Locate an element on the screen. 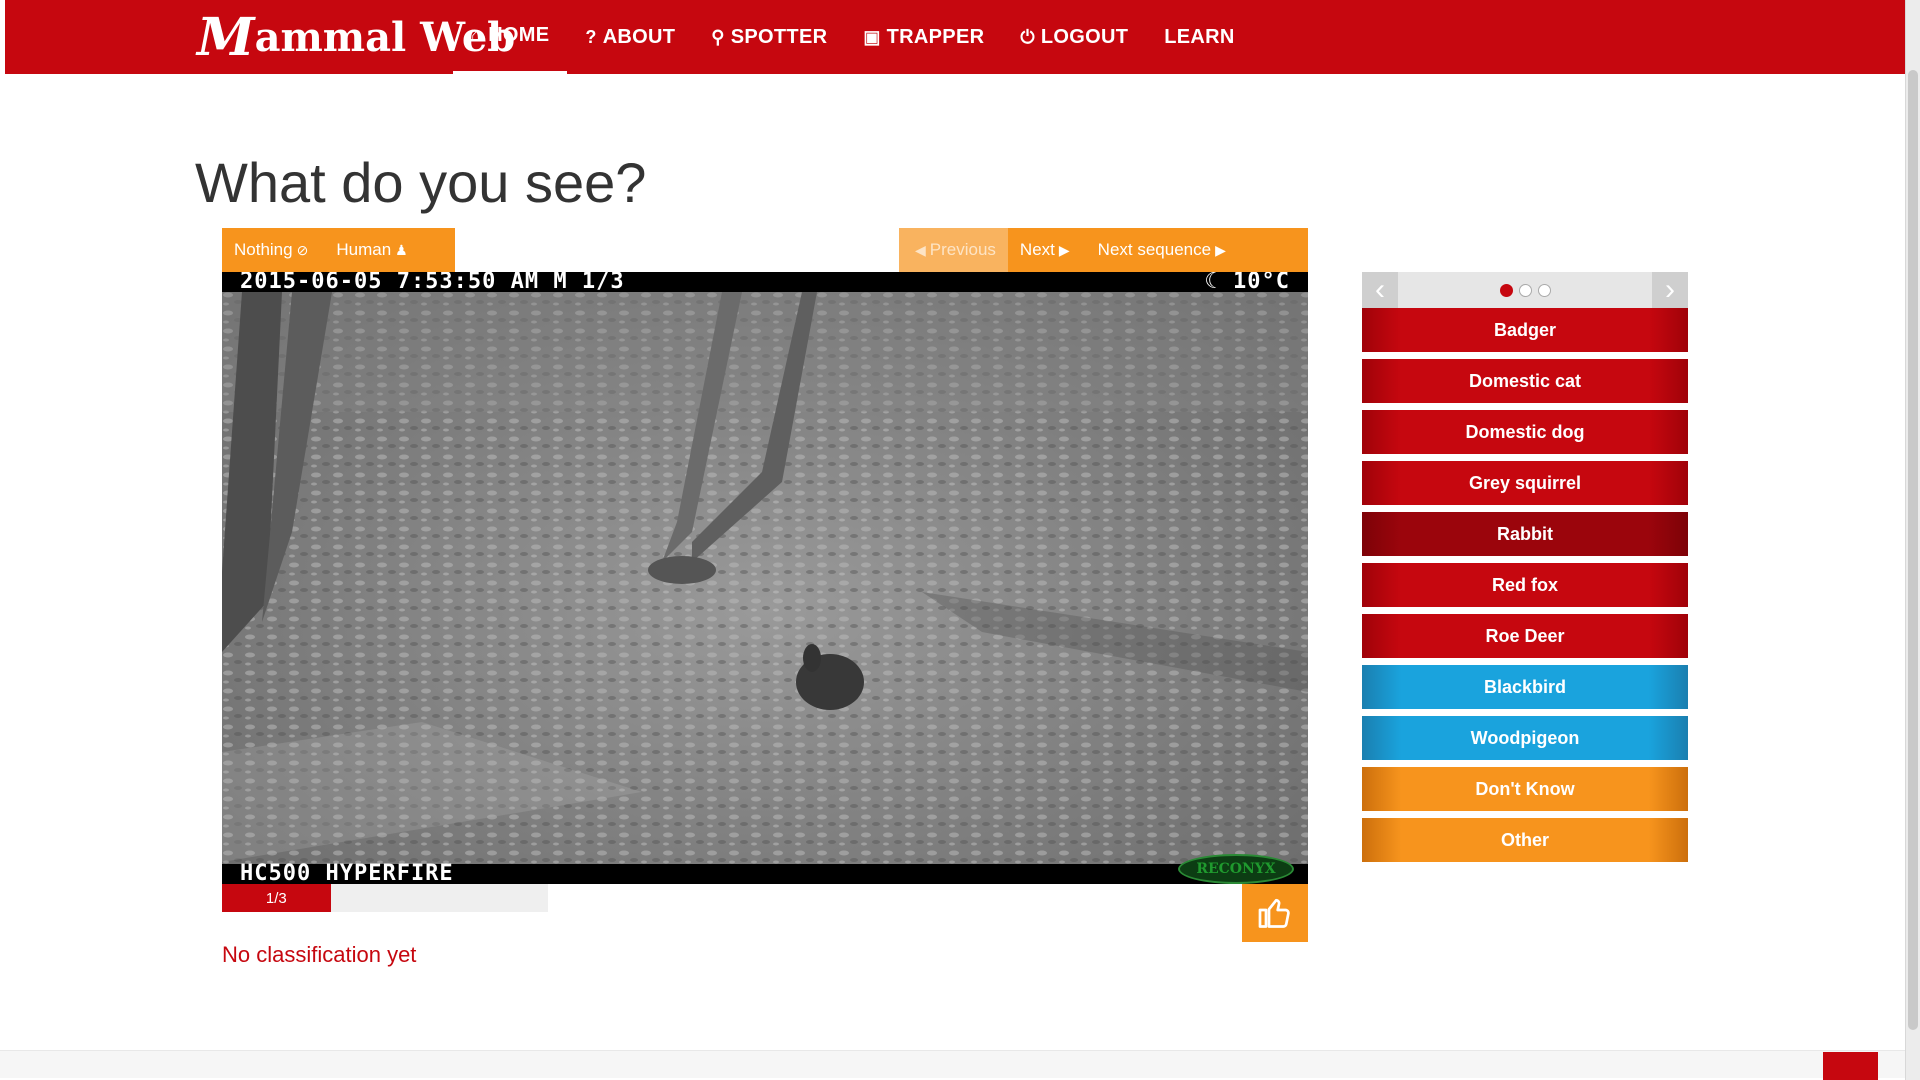 The height and width of the screenshot is (1080, 1920). footer-red-block is located at coordinates (1850, 1066).